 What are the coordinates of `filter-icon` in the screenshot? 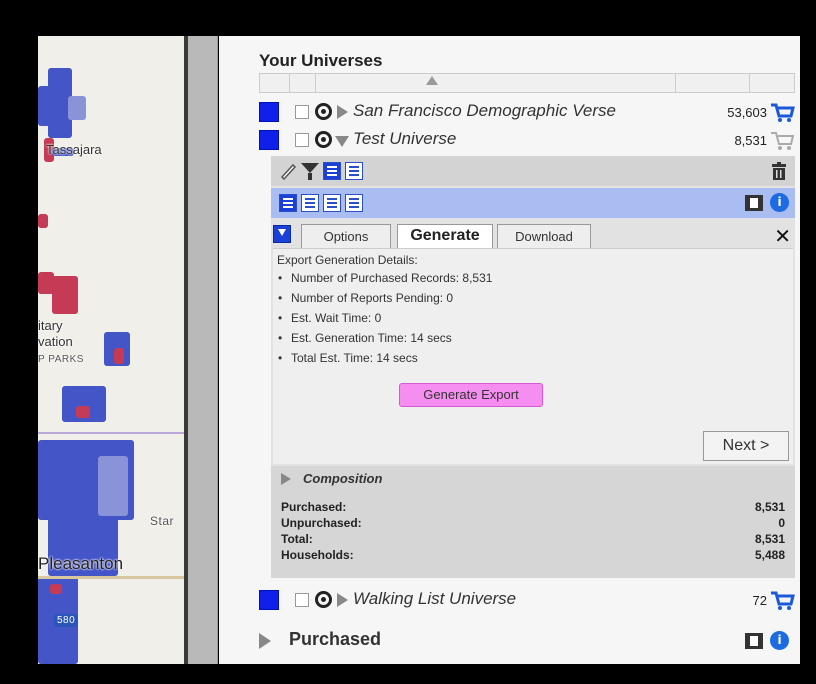 It's located at (310, 171).